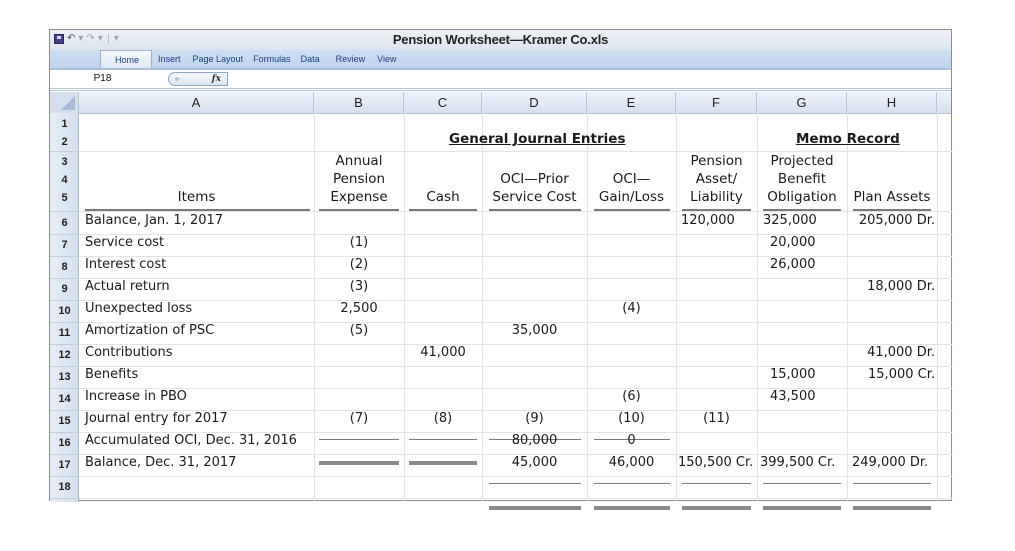  What do you see at coordinates (534, 221) in the screenshot?
I see `cell-d6` at bounding box center [534, 221].